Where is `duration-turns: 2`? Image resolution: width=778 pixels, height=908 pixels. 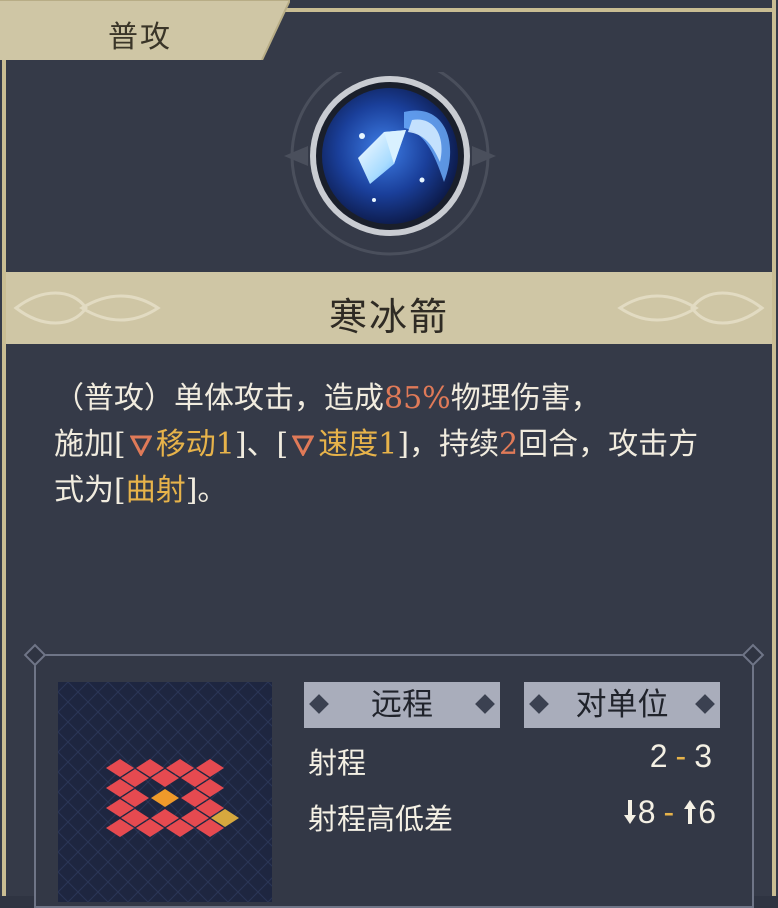
duration-turns: 2 is located at coordinates (509, 444).